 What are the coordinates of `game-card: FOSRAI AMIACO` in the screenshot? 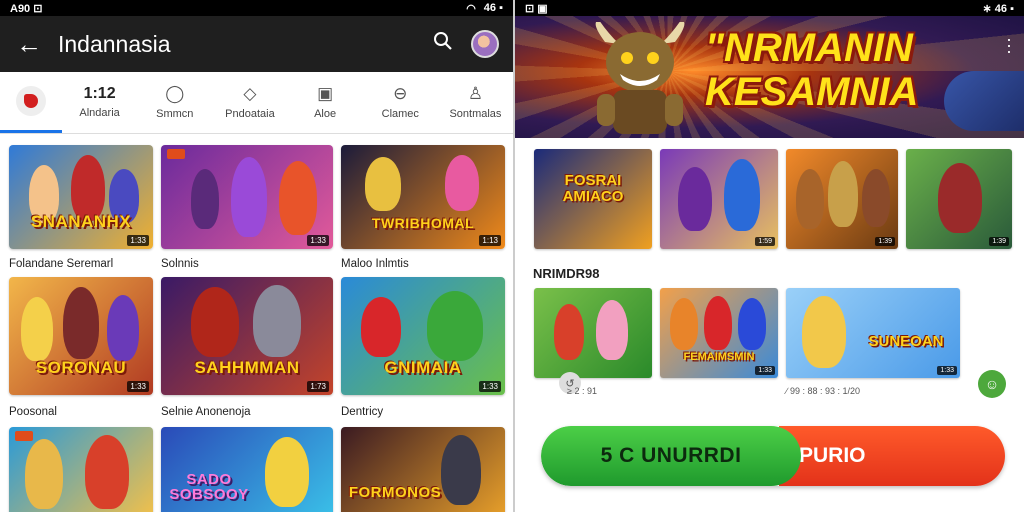 It's located at (593, 199).